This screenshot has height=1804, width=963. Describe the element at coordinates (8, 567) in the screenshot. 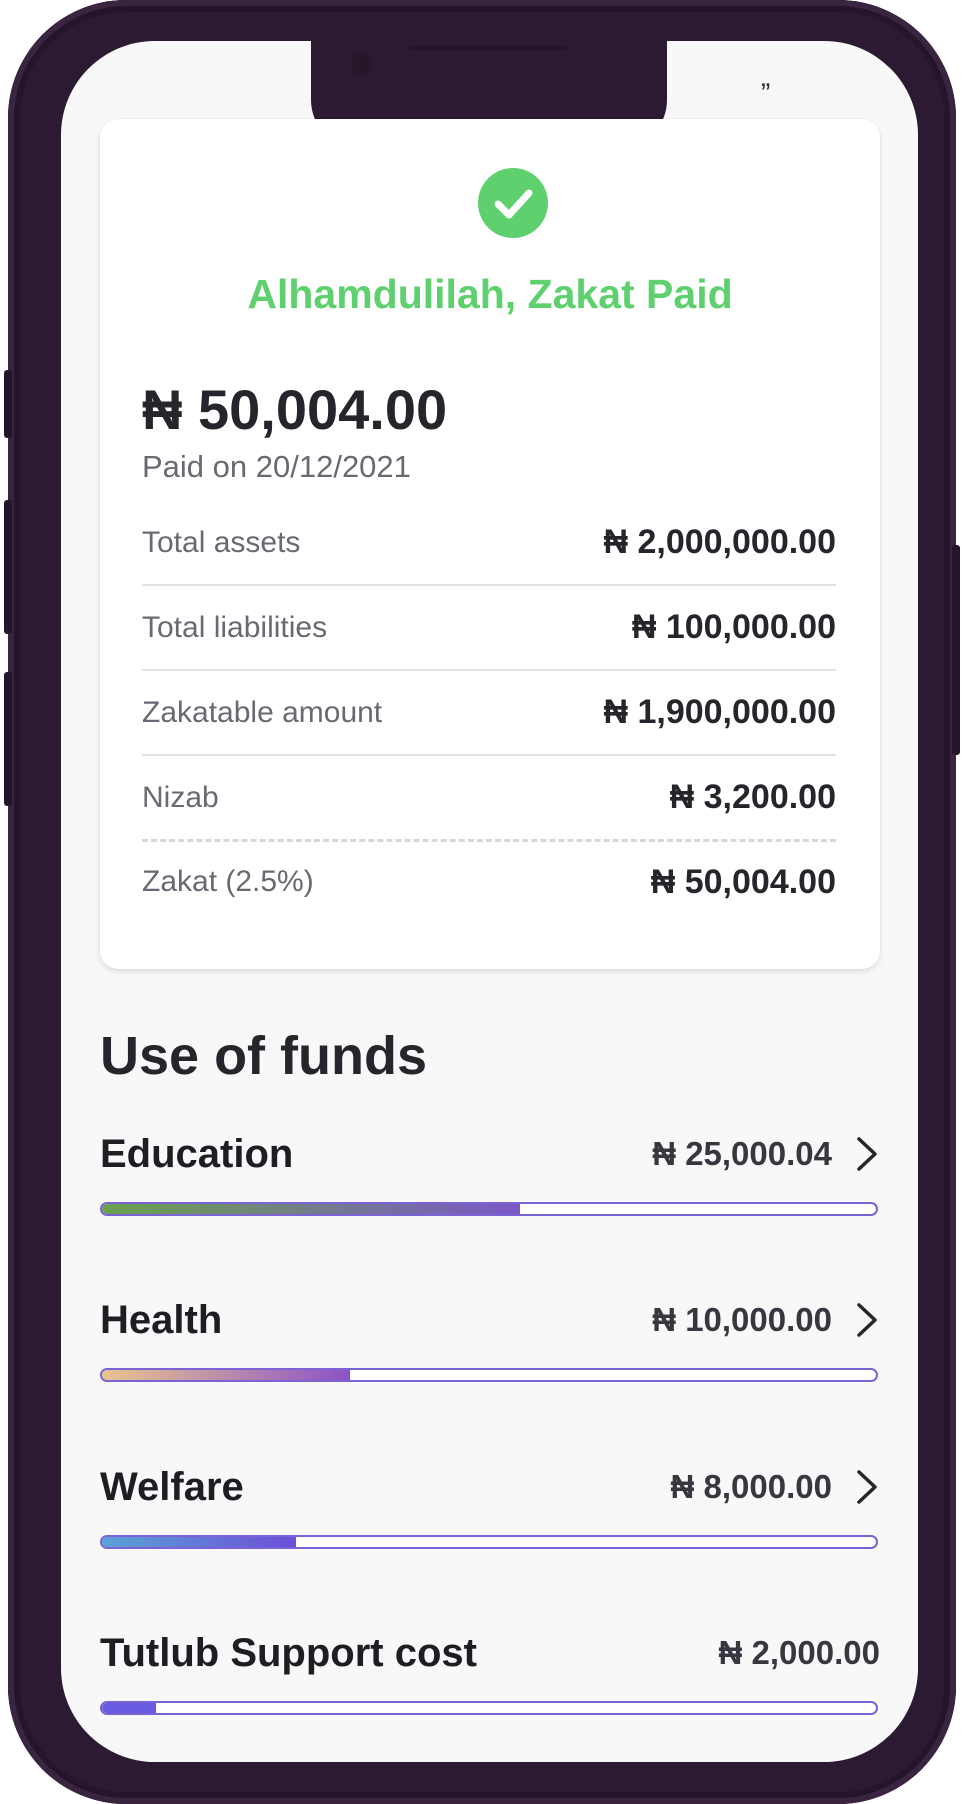

I see `volume-up-button` at that location.